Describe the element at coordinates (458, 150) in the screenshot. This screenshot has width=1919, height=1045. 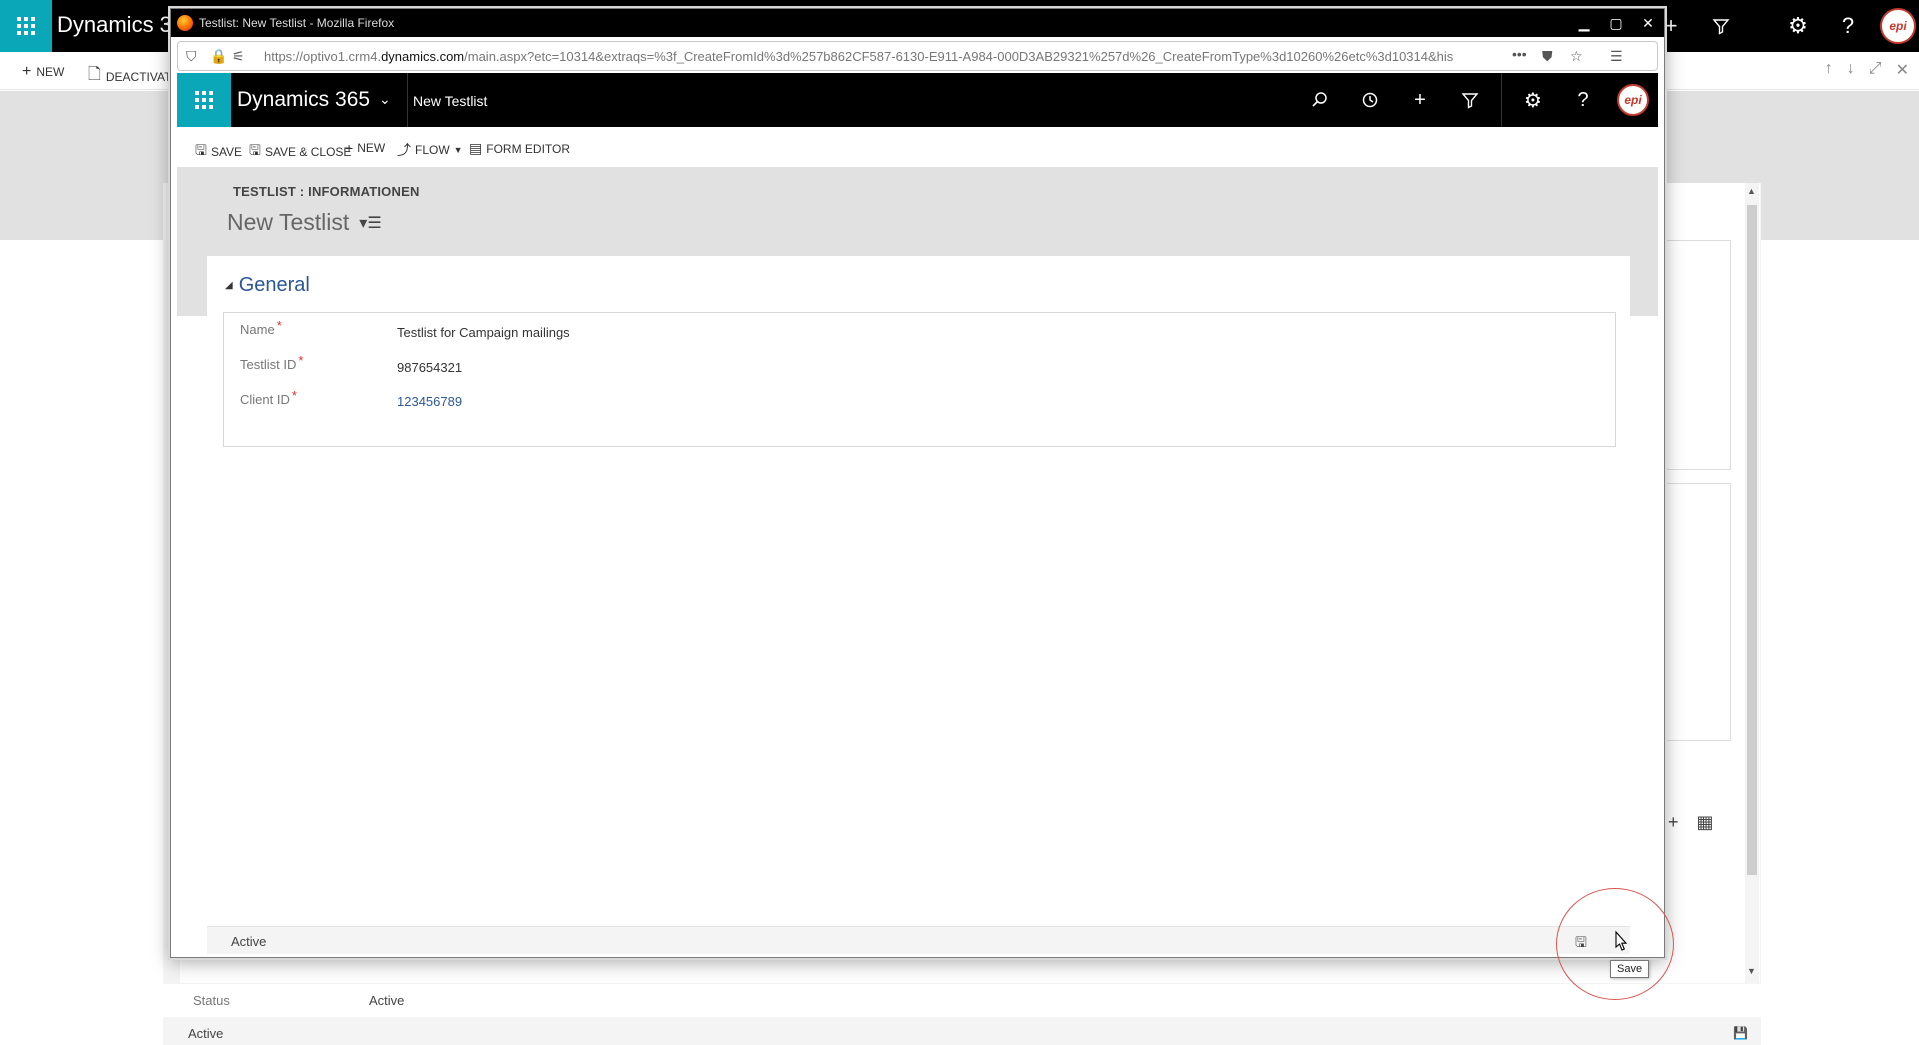
I see `chevron-down-icon: ▼` at that location.